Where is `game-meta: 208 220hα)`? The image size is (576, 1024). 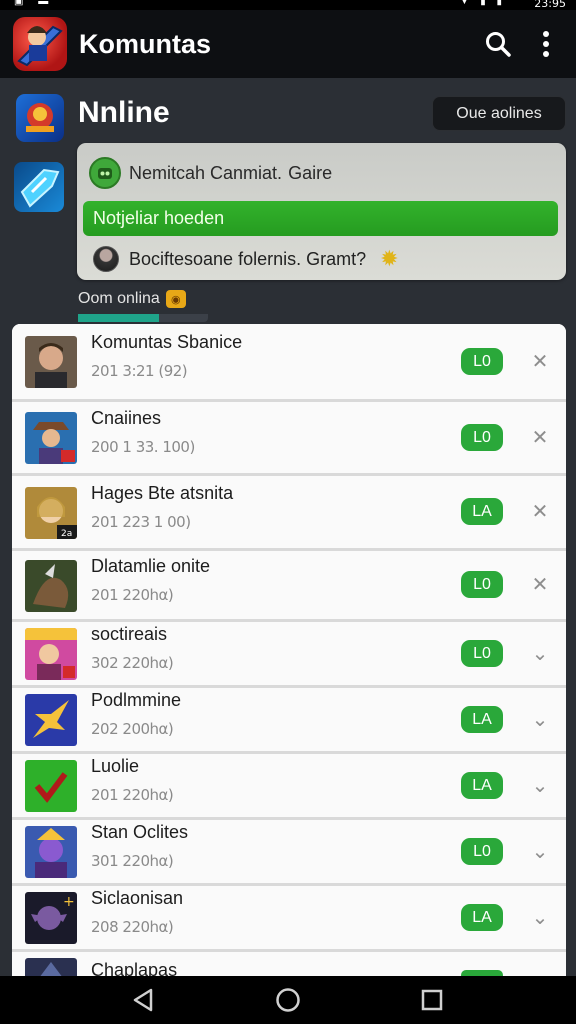 game-meta: 208 220hα) is located at coordinates (132, 927).